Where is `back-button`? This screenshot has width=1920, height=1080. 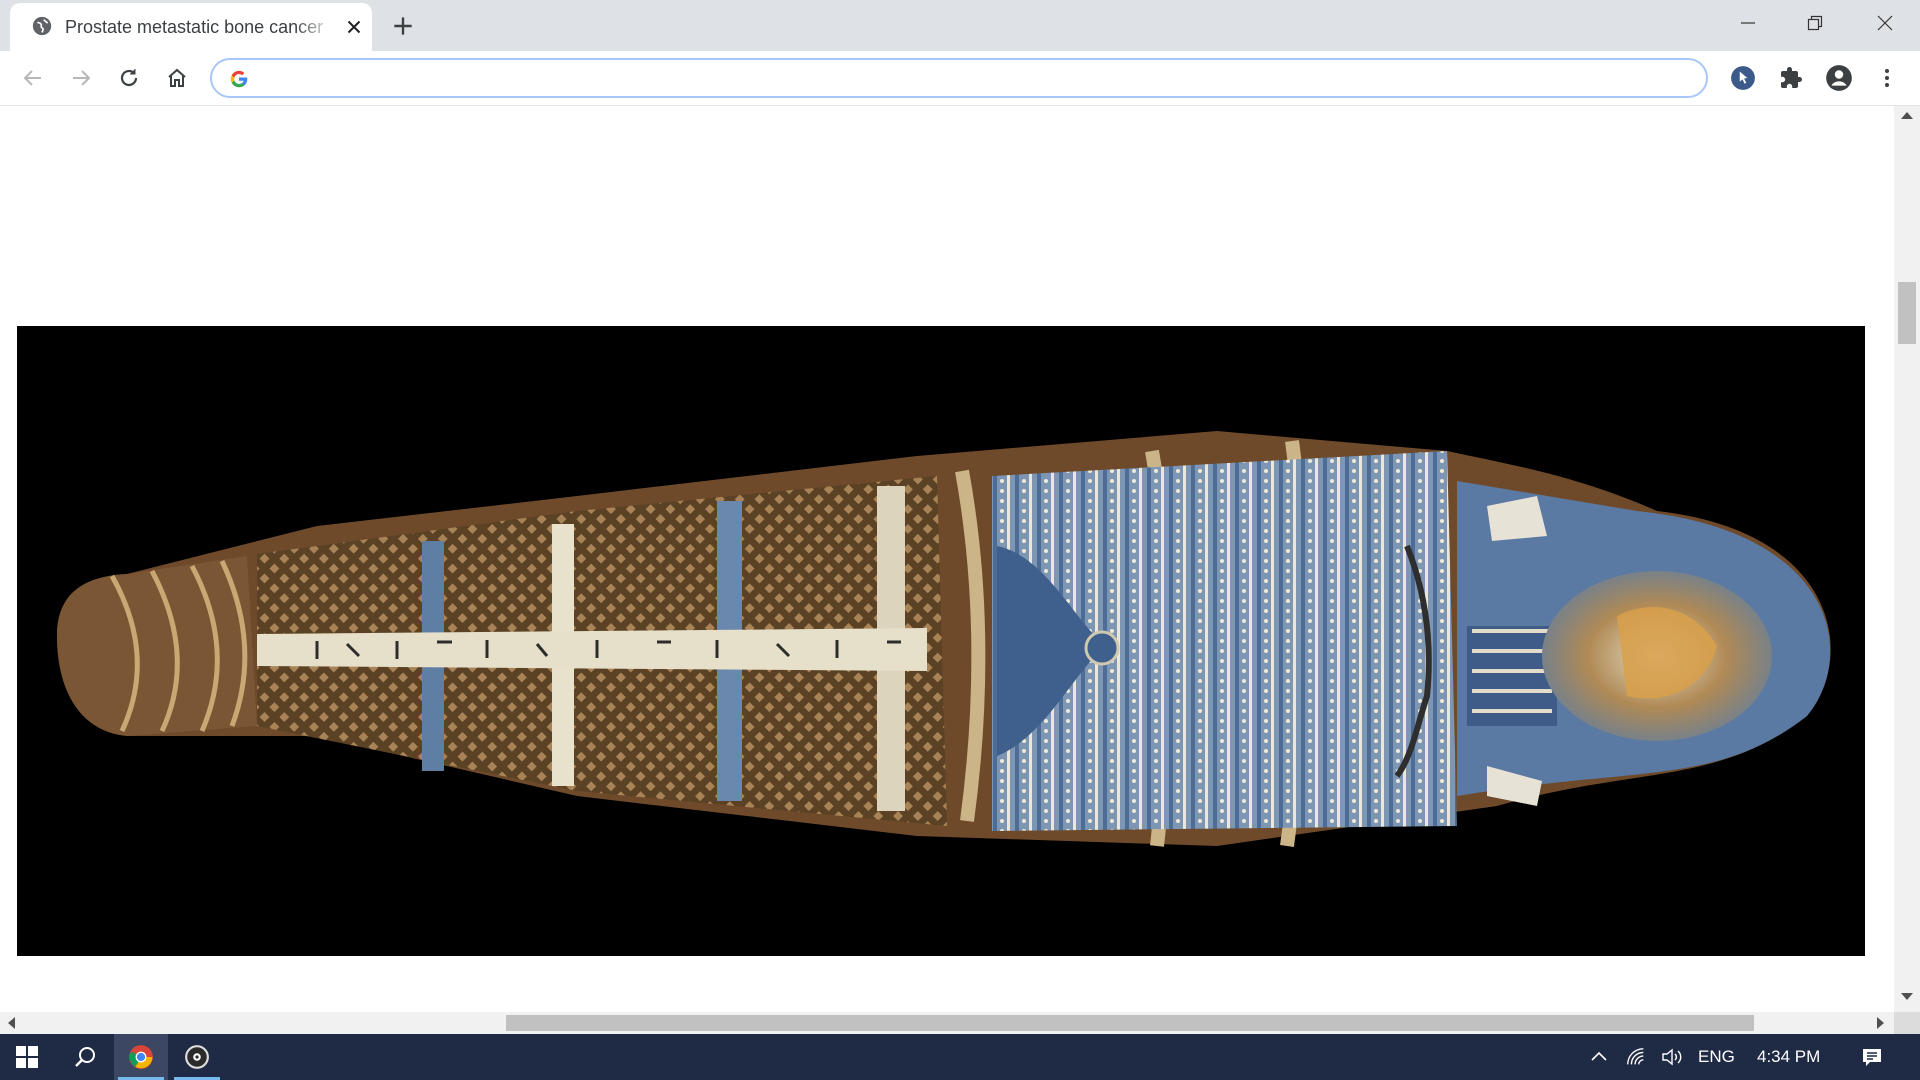
back-button is located at coordinates (33, 78).